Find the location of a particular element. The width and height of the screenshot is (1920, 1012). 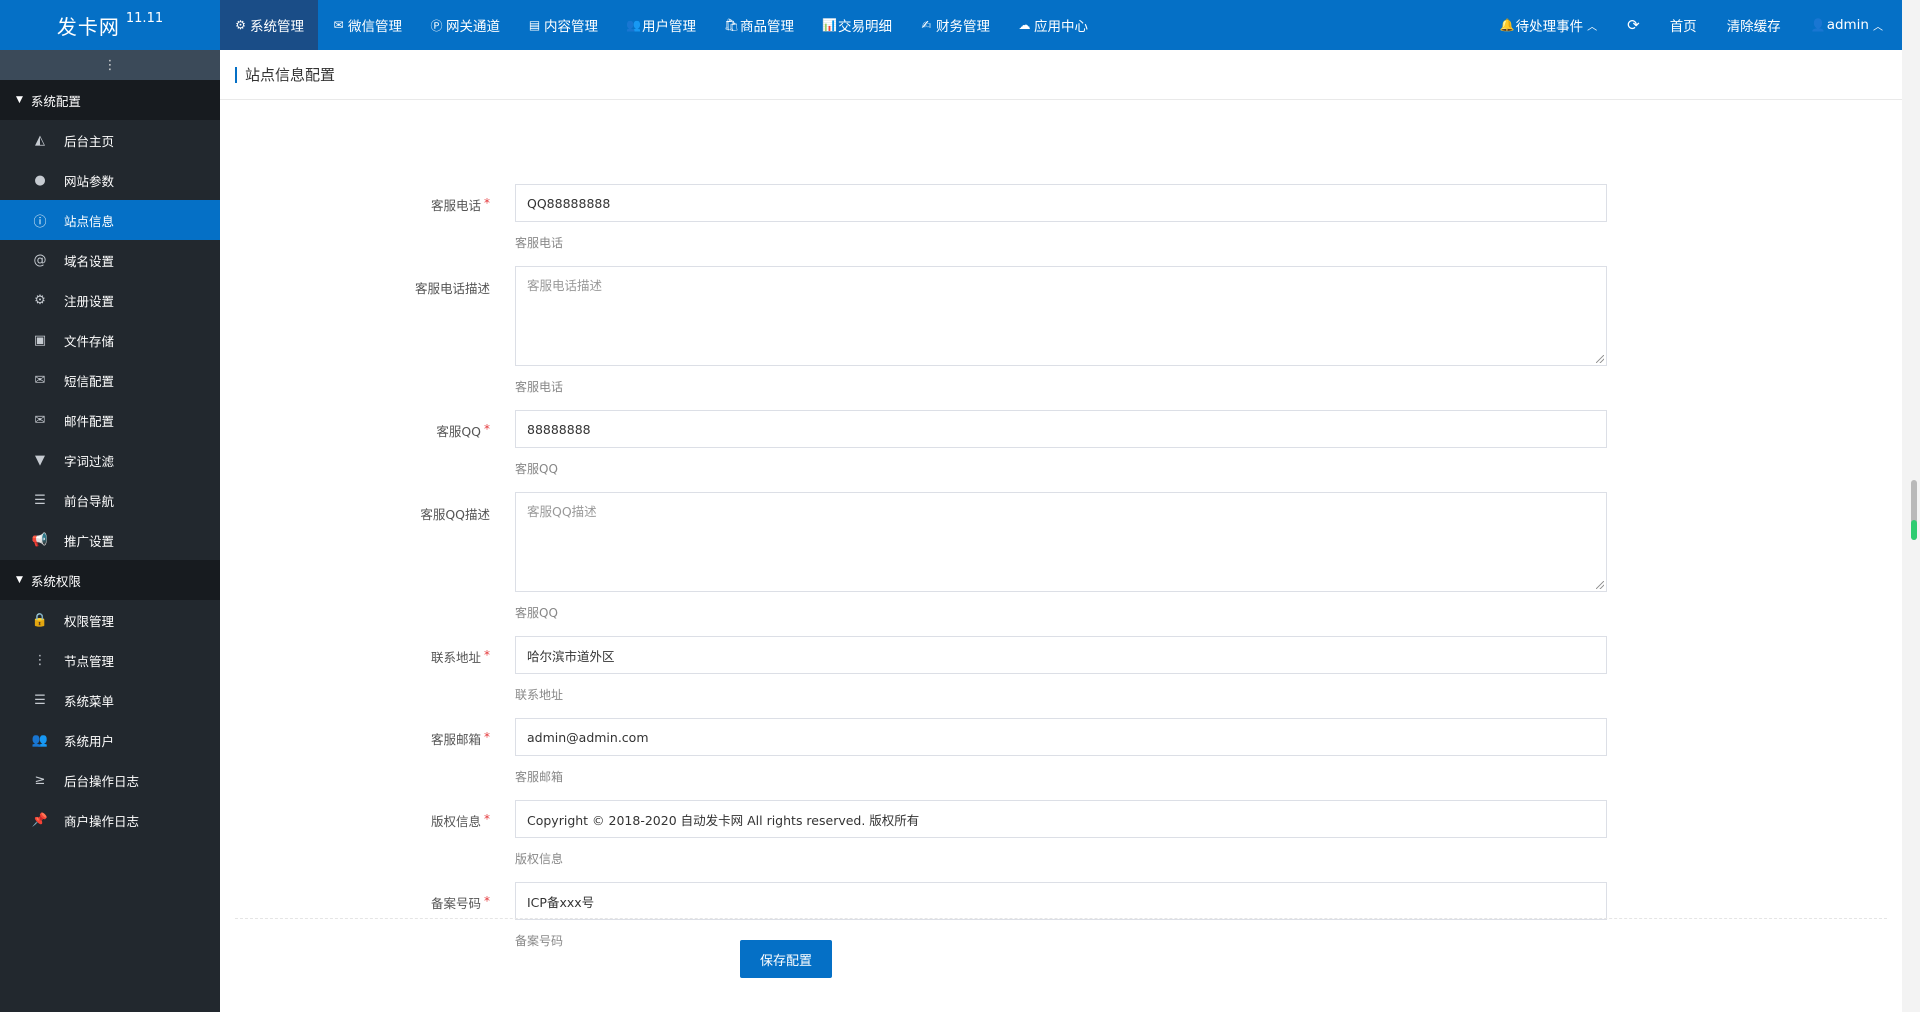

sidebar-item: ⚙ 注册设置 is located at coordinates (110, 300).